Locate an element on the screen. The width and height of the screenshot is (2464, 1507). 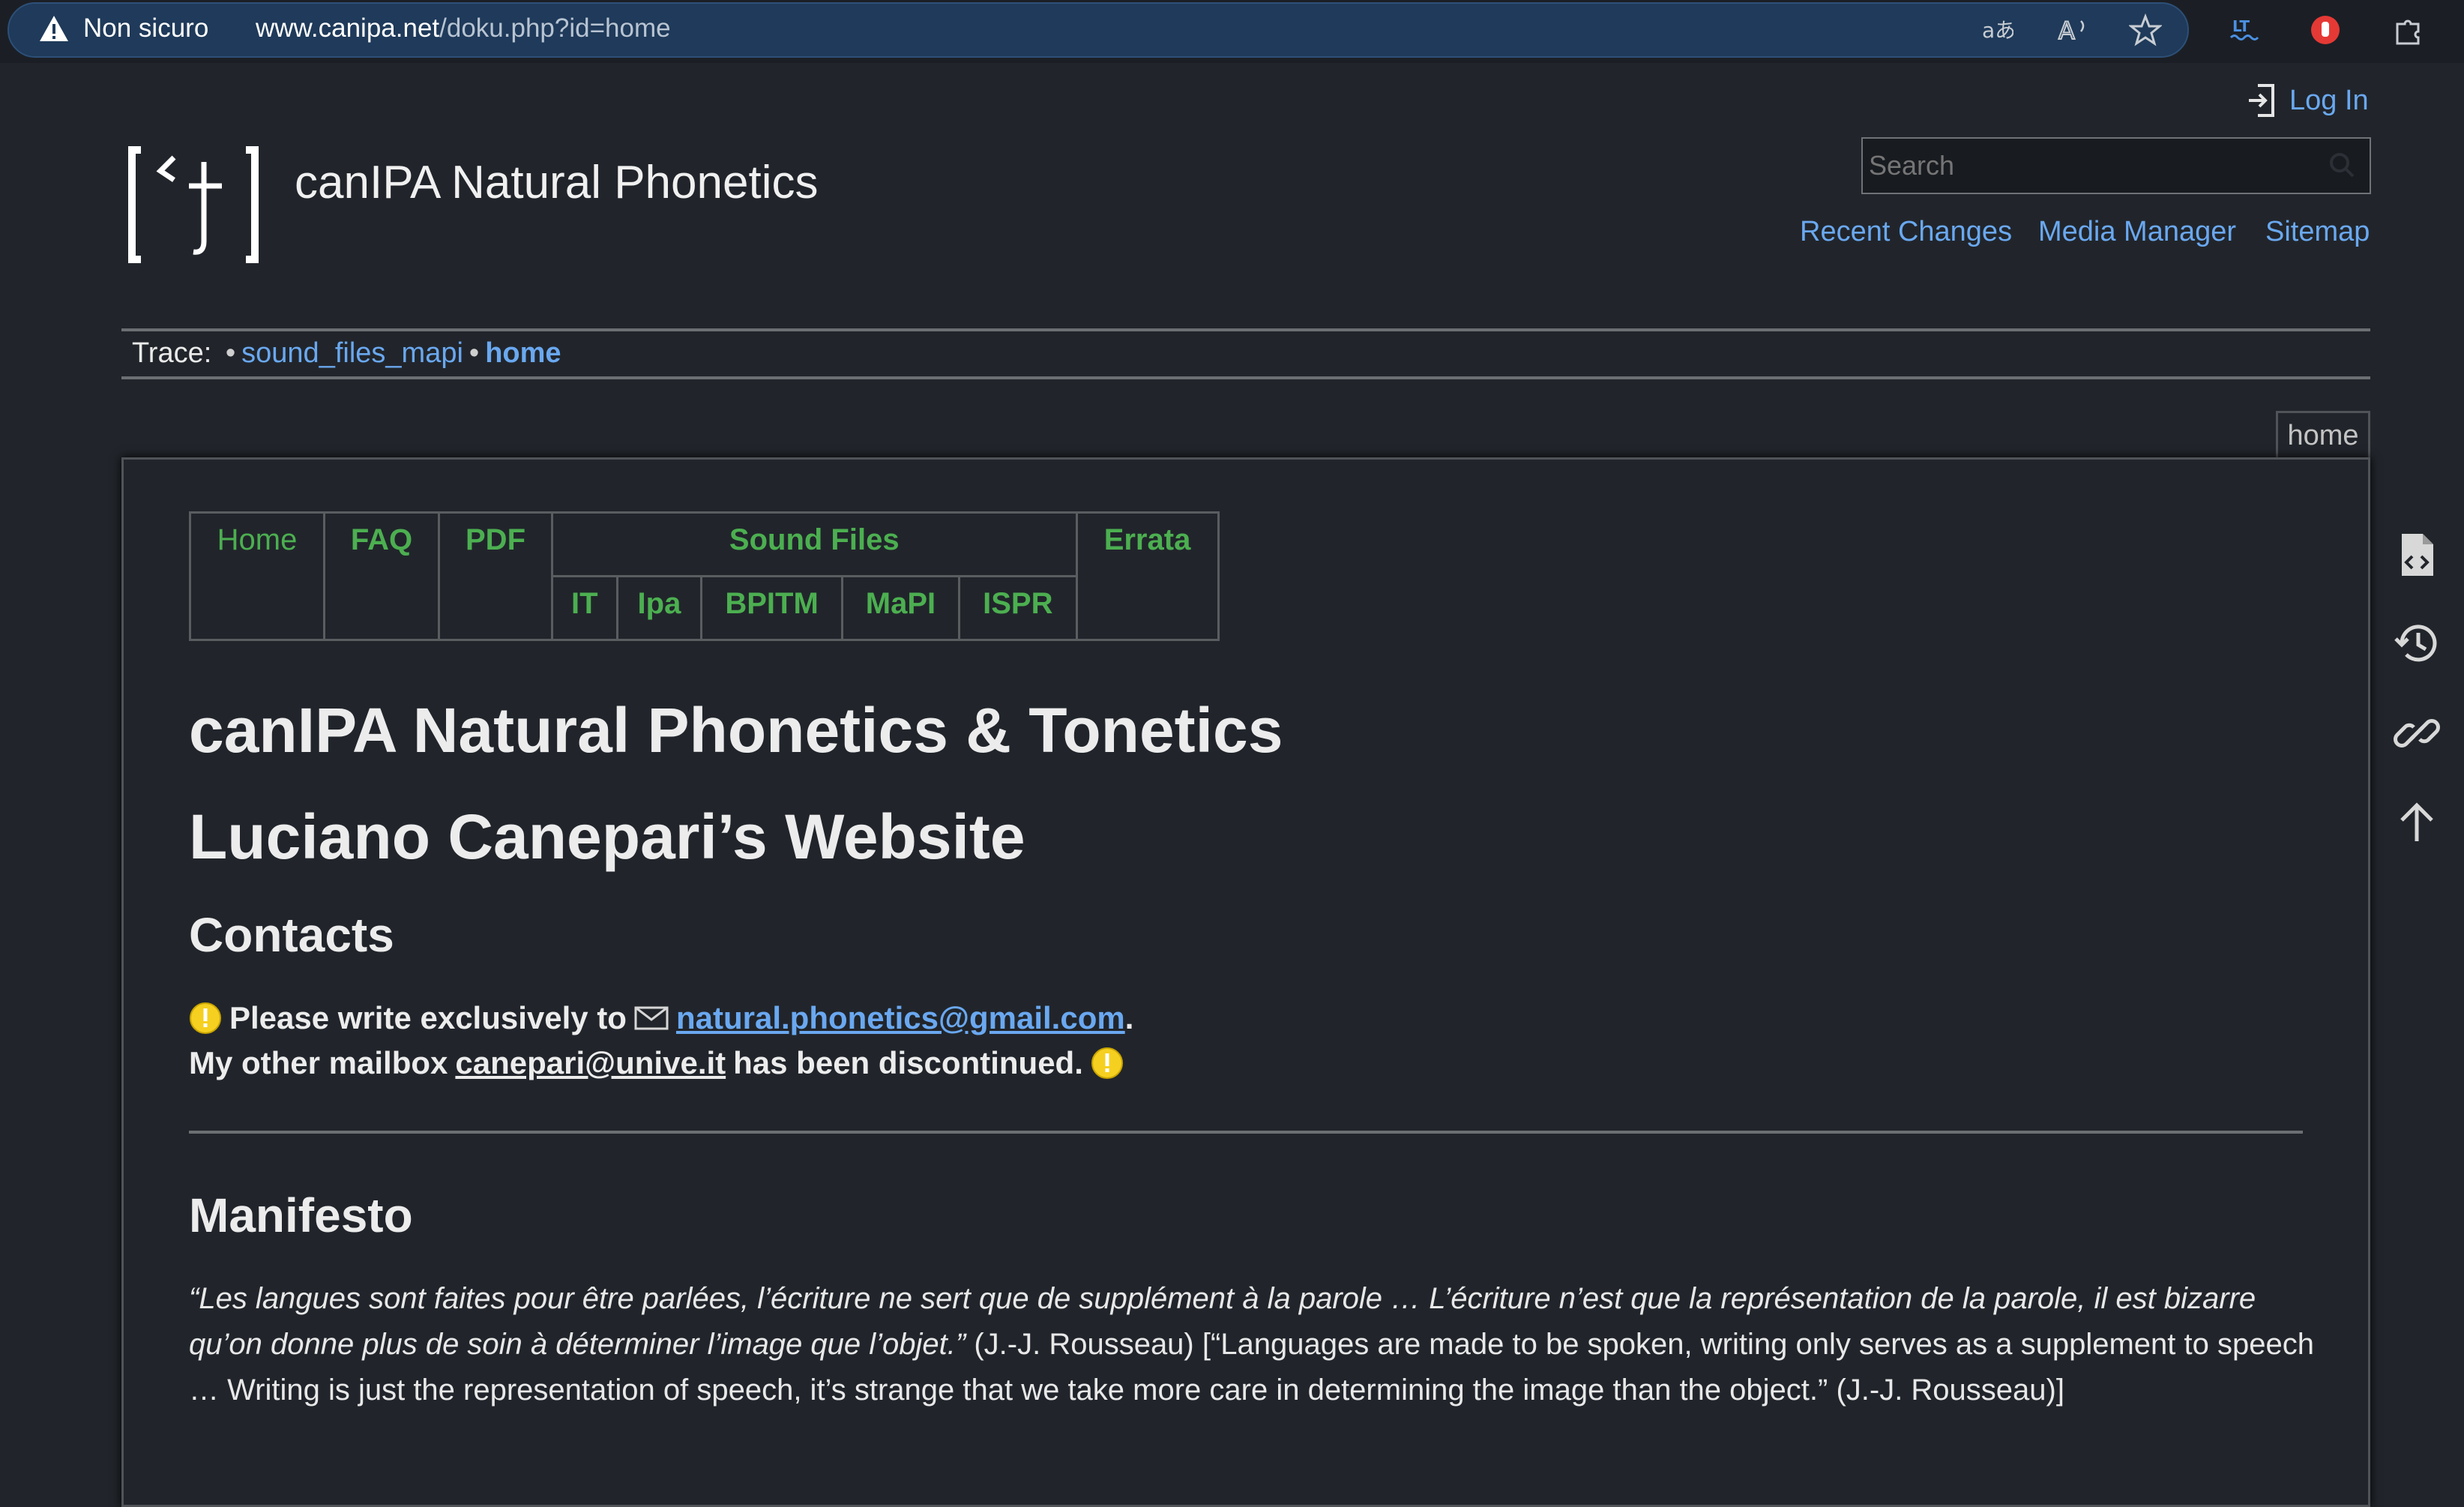
show-source-icon is located at coordinates (2417, 555).